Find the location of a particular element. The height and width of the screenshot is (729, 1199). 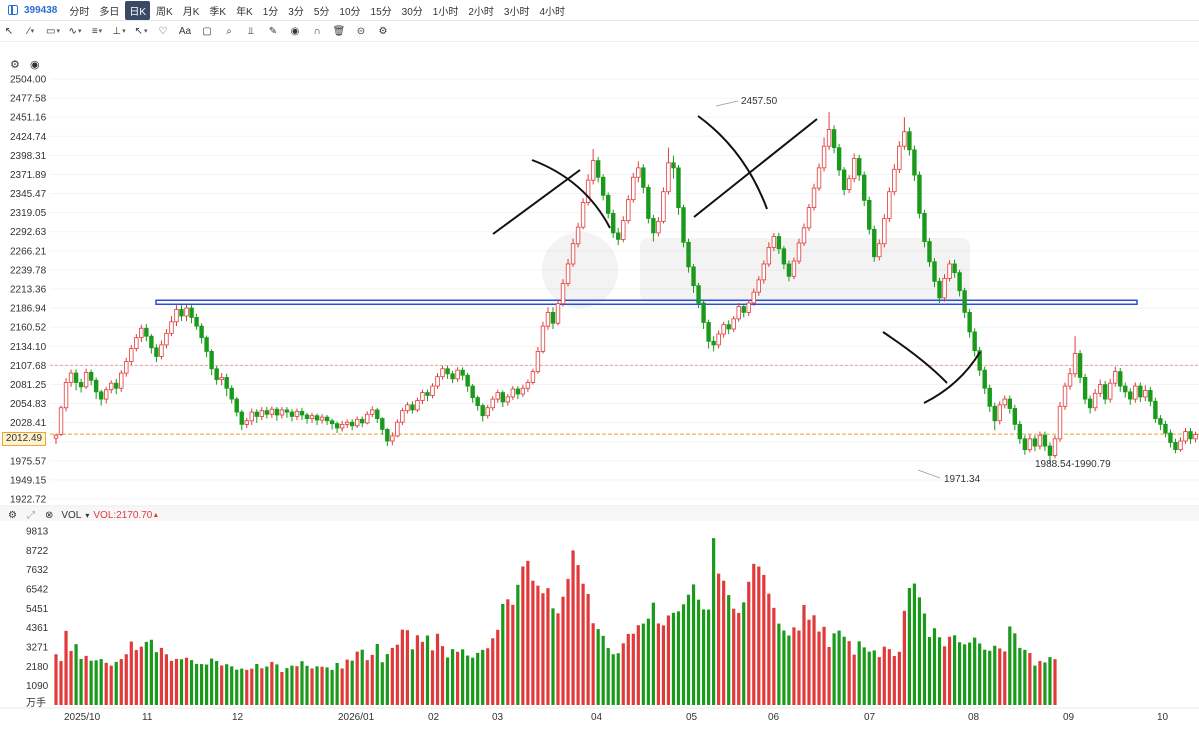

chart-settings-icon: ⚙ is located at coordinates (15, 64).